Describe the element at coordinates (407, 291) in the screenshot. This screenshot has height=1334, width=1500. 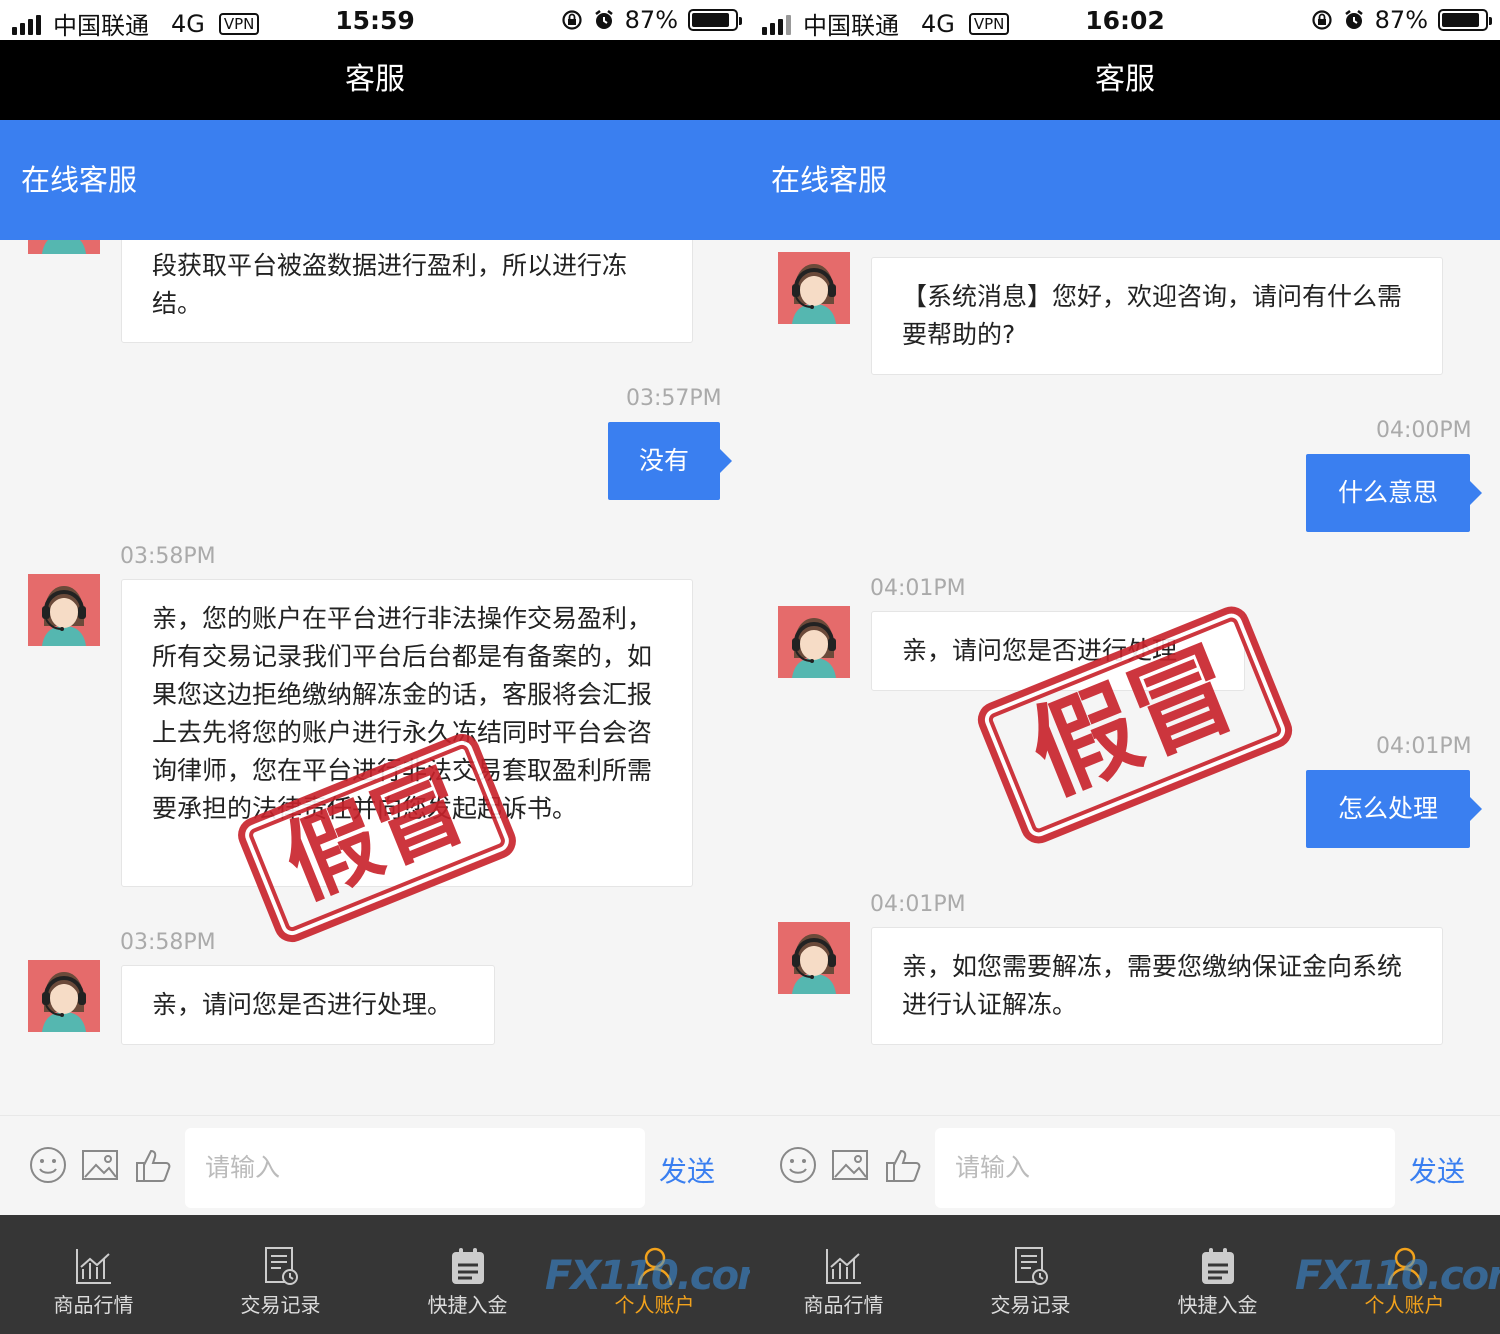
I see `agent-message-bubble: 段获取平台被盗数据进行盈利，所以进行冻结。` at that location.